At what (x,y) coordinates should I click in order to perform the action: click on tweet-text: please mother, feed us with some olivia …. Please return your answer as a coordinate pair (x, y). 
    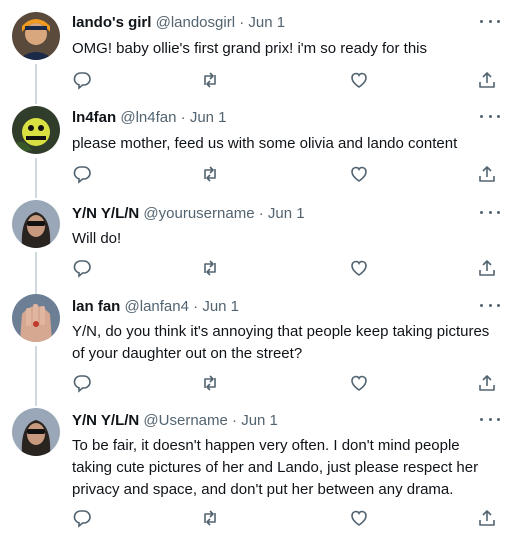
    Looking at the image, I should click on (265, 143).